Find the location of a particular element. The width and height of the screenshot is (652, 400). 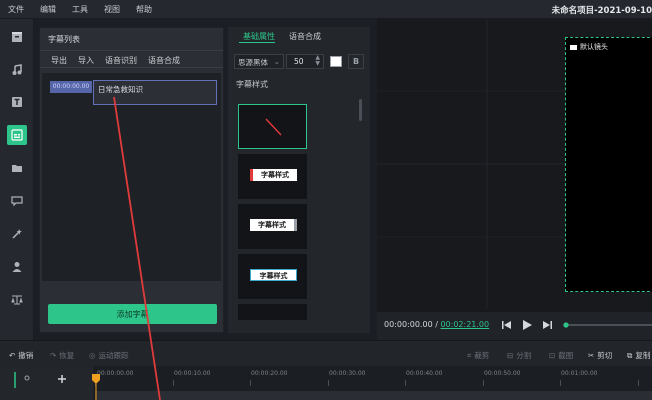

comment-icon is located at coordinates (17, 201).